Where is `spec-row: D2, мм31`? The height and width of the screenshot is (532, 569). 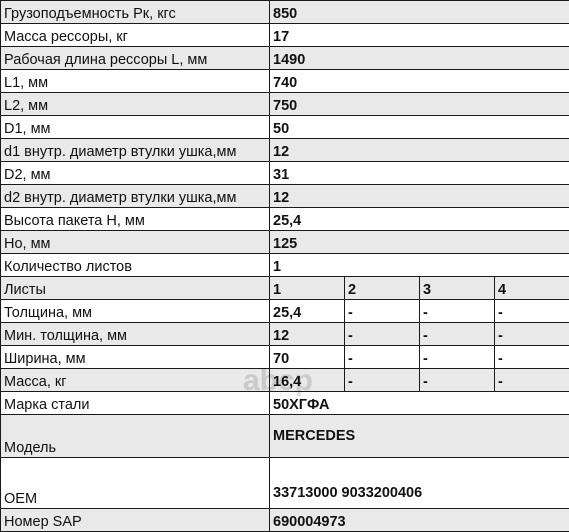
spec-row: D2, мм31 is located at coordinates (285, 173).